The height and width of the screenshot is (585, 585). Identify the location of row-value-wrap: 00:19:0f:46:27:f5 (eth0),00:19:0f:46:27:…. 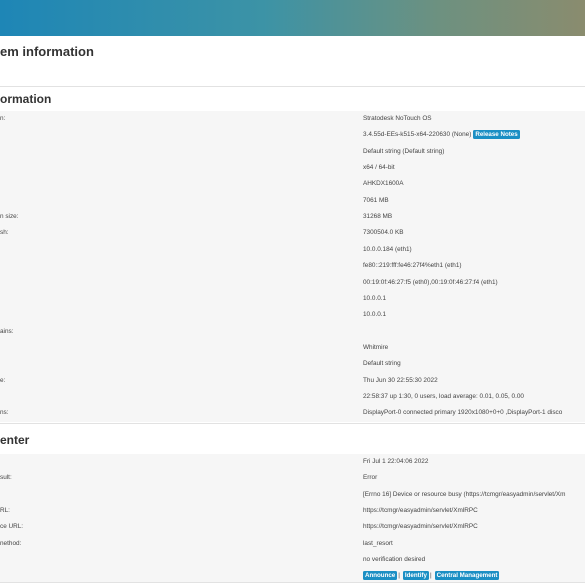
(430, 283).